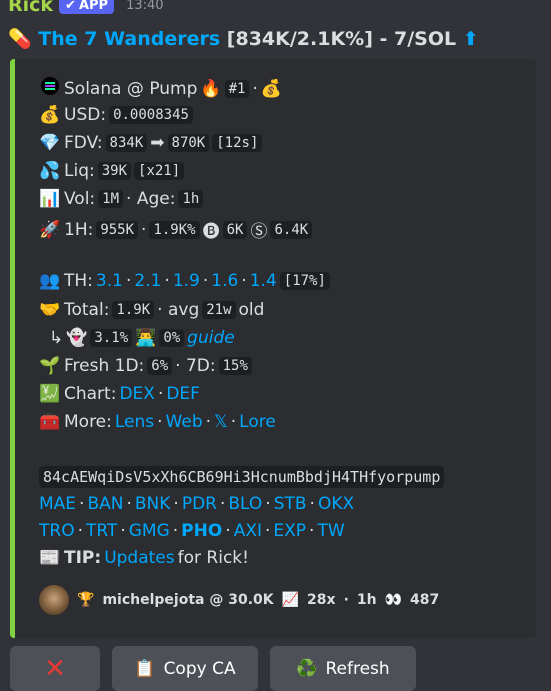 Image resolution: width=551 pixels, height=691 pixels. I want to click on fresh-7d: 15%, so click(235, 366).